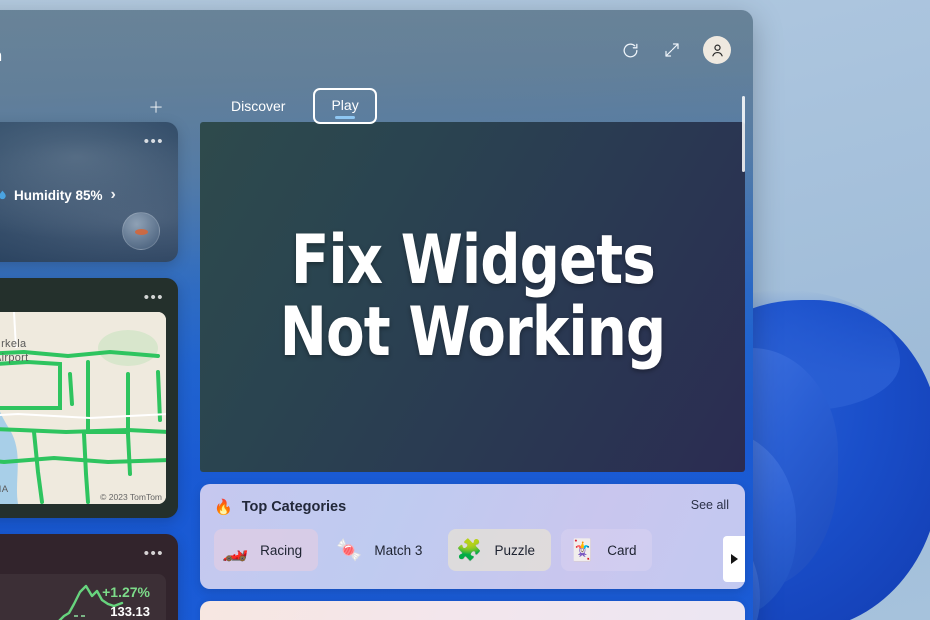 The image size is (930, 620). I want to click on header-actions, so click(675, 50).